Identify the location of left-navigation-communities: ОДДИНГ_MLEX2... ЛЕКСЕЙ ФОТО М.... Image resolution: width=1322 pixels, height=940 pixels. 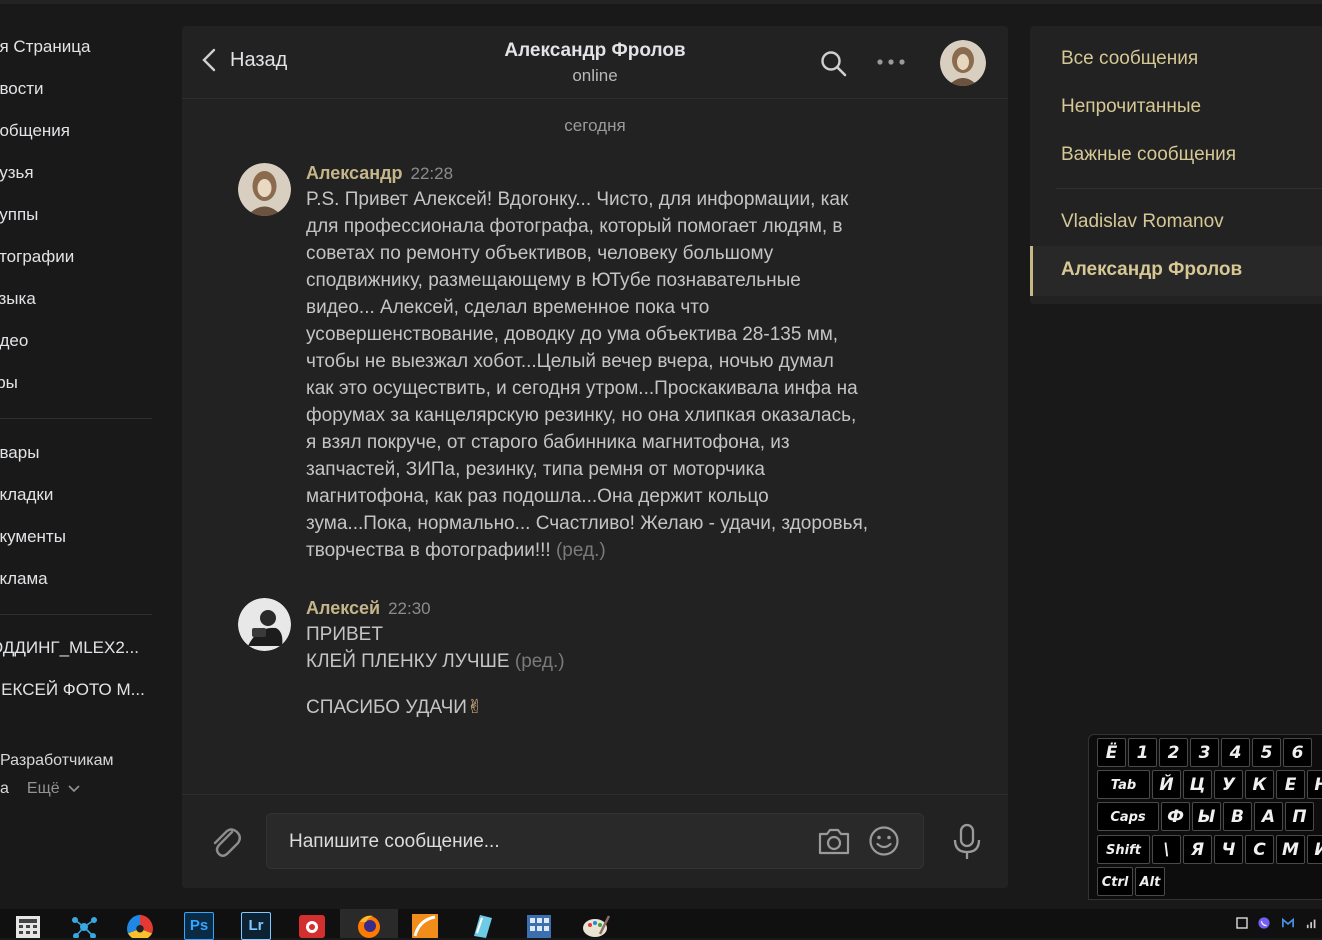
(85, 669).